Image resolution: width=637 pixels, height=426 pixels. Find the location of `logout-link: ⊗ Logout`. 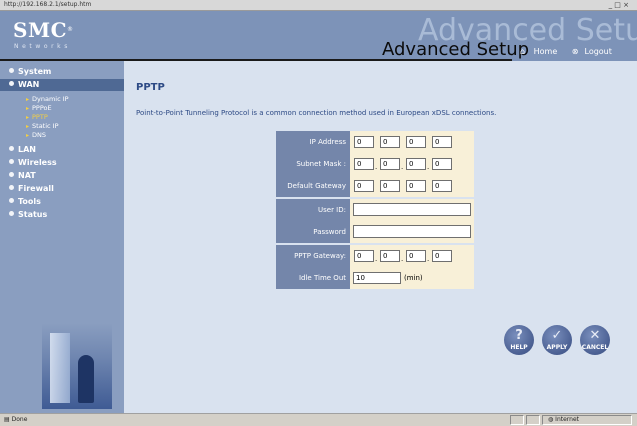

logout-link: ⊗ Logout is located at coordinates (595, 51).